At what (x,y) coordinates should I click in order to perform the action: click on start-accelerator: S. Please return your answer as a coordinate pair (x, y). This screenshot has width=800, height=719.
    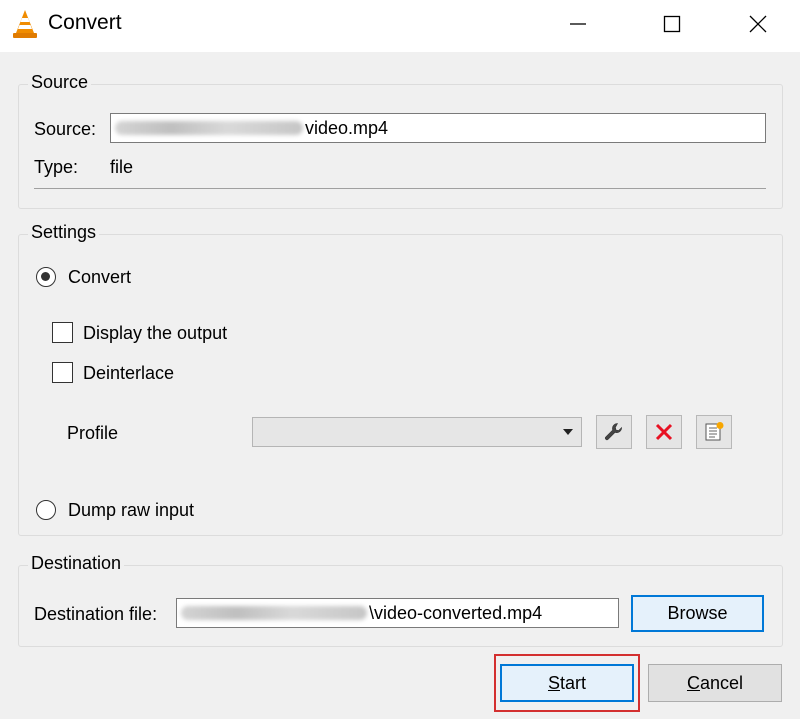
    Looking at the image, I should click on (553, 682).